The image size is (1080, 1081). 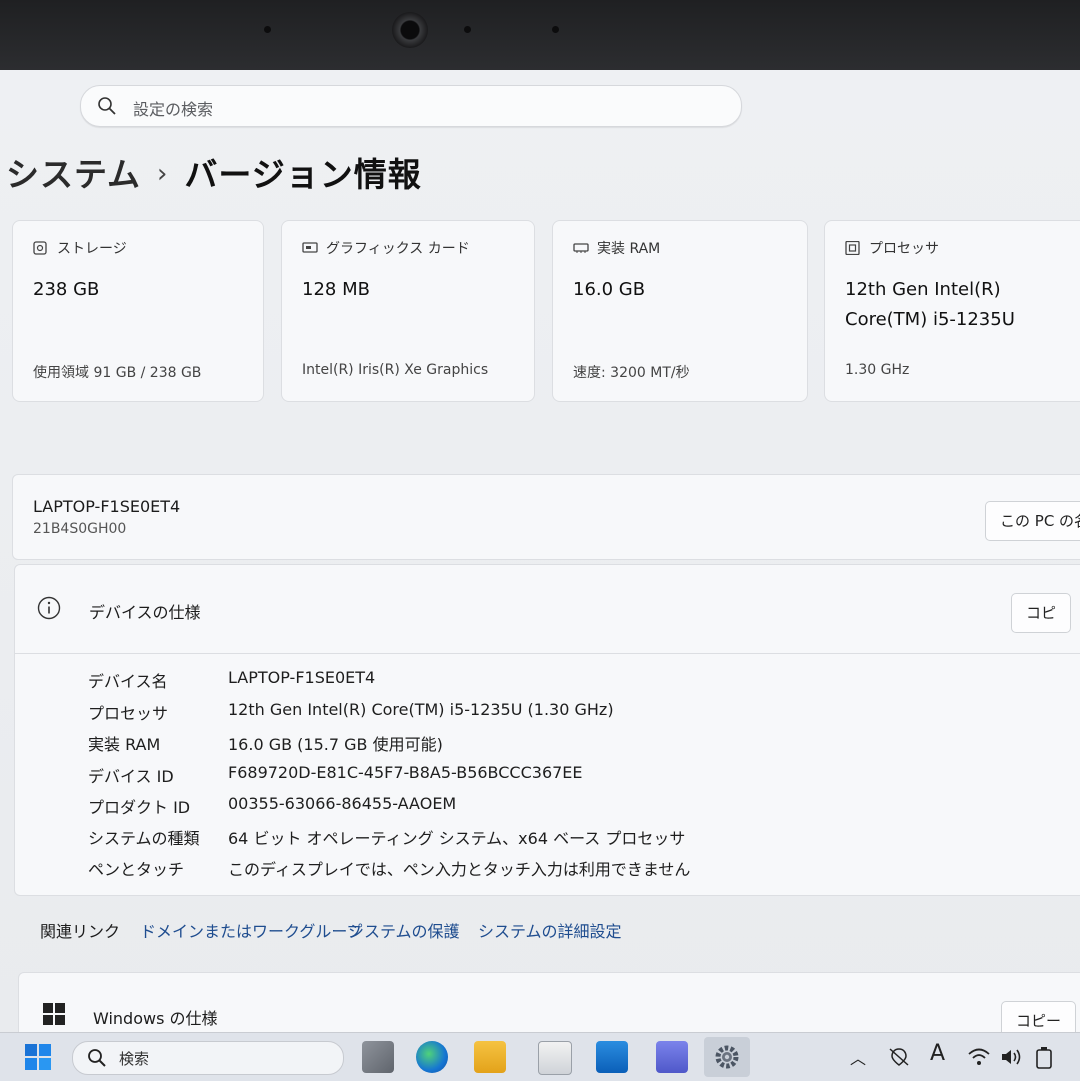 What do you see at coordinates (490, 1057) in the screenshot?
I see `file-explorer-icon` at bounding box center [490, 1057].